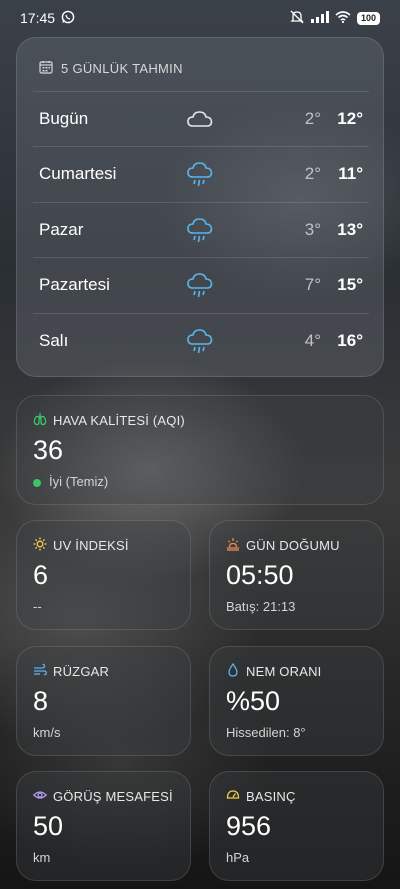 This screenshot has width=400, height=889. Describe the element at coordinates (238, 857) in the screenshot. I see `pressure-unit: hPa` at that location.